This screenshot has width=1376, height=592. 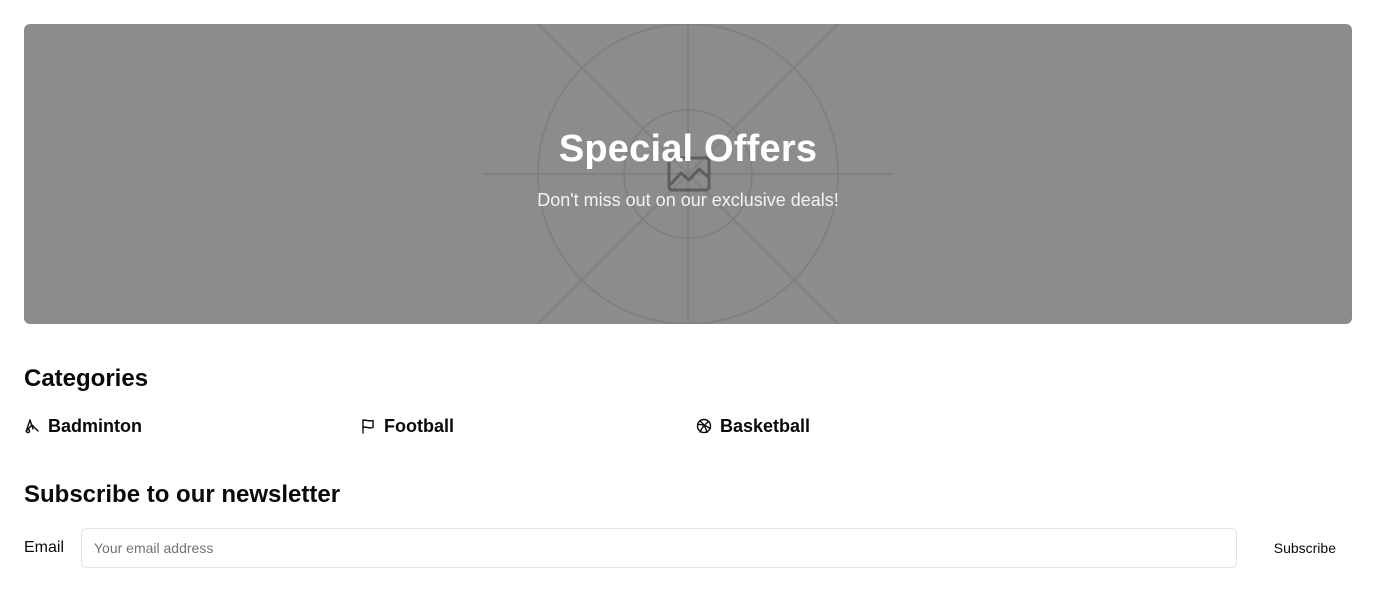 What do you see at coordinates (765, 425) in the screenshot?
I see `category-label: Basketball` at bounding box center [765, 425].